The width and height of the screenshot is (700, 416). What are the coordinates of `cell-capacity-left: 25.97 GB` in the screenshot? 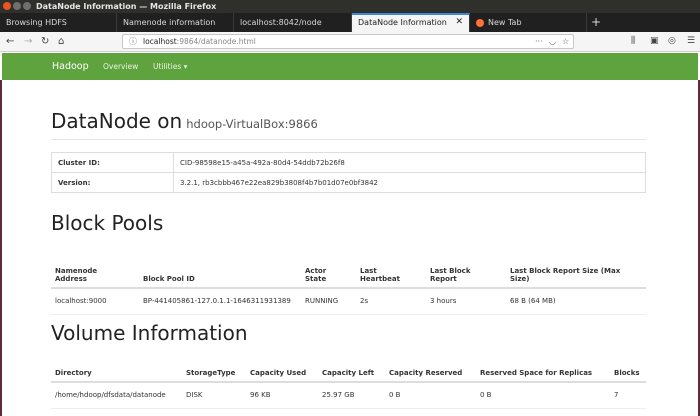 It's located at (351, 395).